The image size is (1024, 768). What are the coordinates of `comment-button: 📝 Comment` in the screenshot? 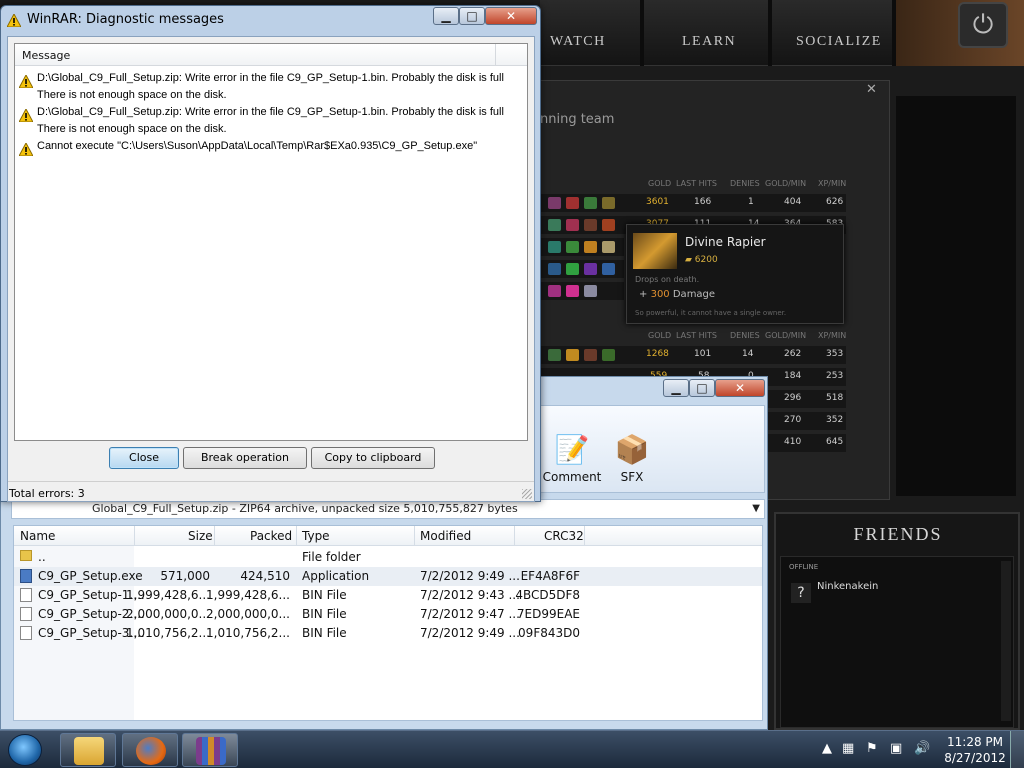 It's located at (572, 460).